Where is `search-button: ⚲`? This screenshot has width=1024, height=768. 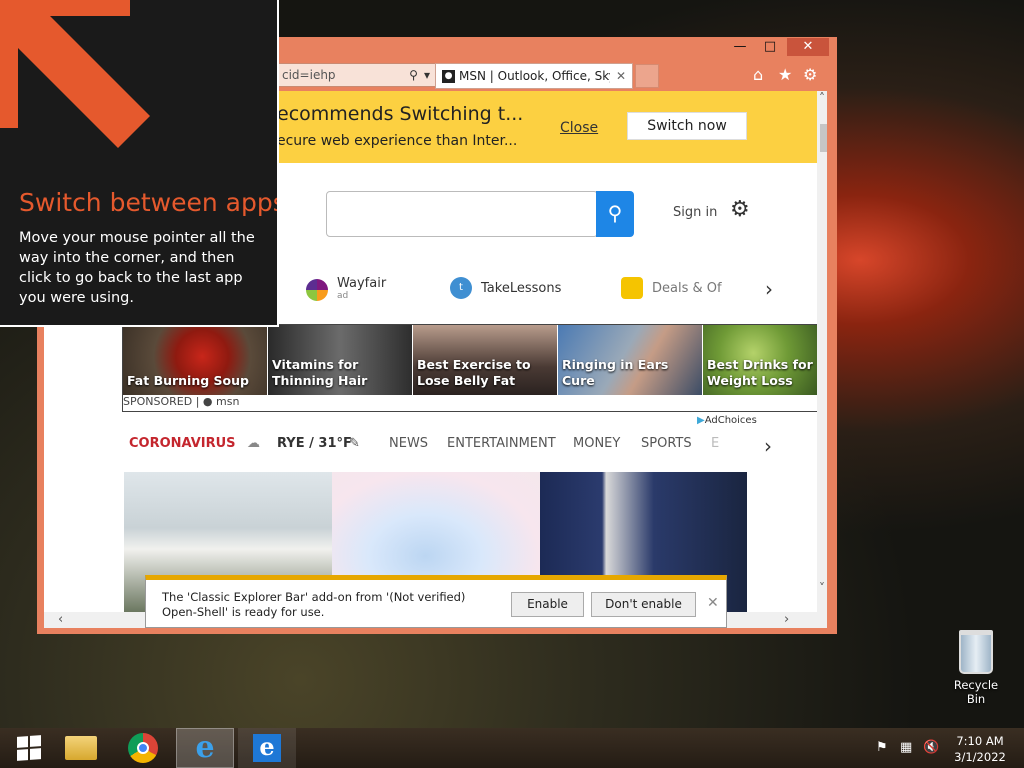
search-button: ⚲ is located at coordinates (615, 214).